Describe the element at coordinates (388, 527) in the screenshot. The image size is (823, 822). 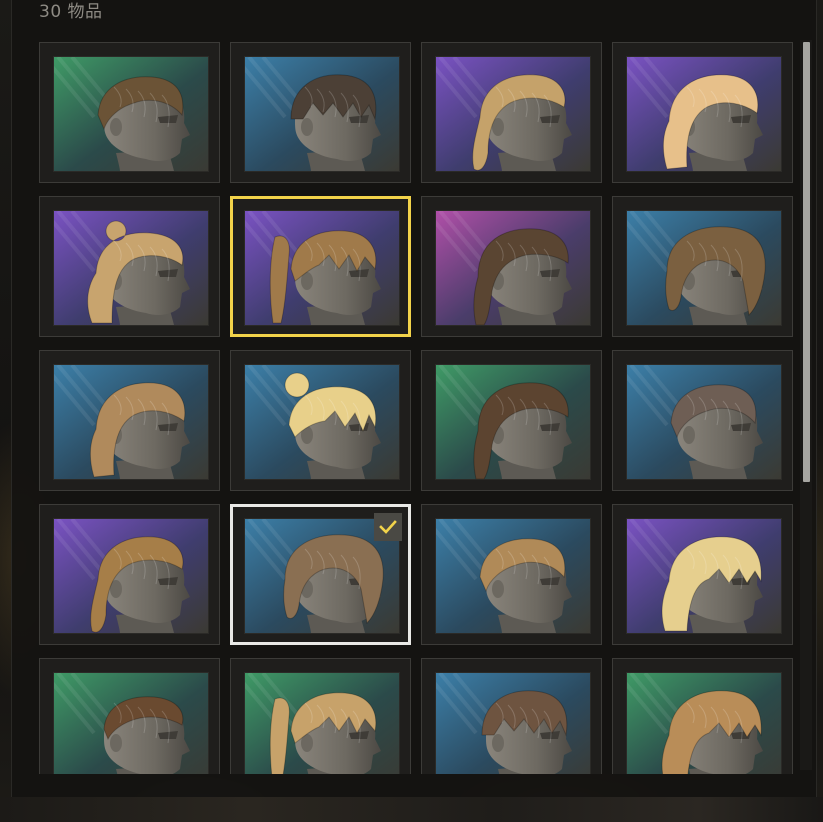
I see `checkmark-icon` at that location.